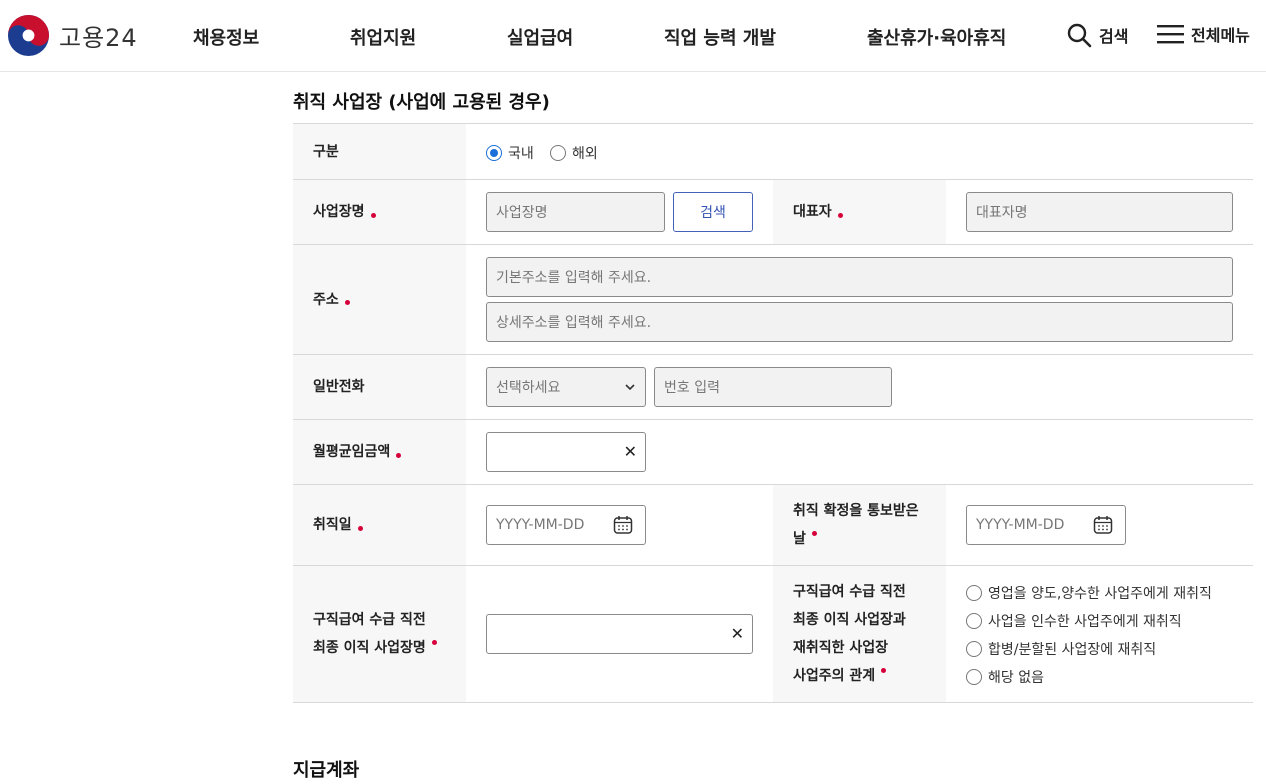 The width and height of the screenshot is (1266, 784). Describe the element at coordinates (619, 634) in the screenshot. I see `last-workplace-input: ✕` at that location.